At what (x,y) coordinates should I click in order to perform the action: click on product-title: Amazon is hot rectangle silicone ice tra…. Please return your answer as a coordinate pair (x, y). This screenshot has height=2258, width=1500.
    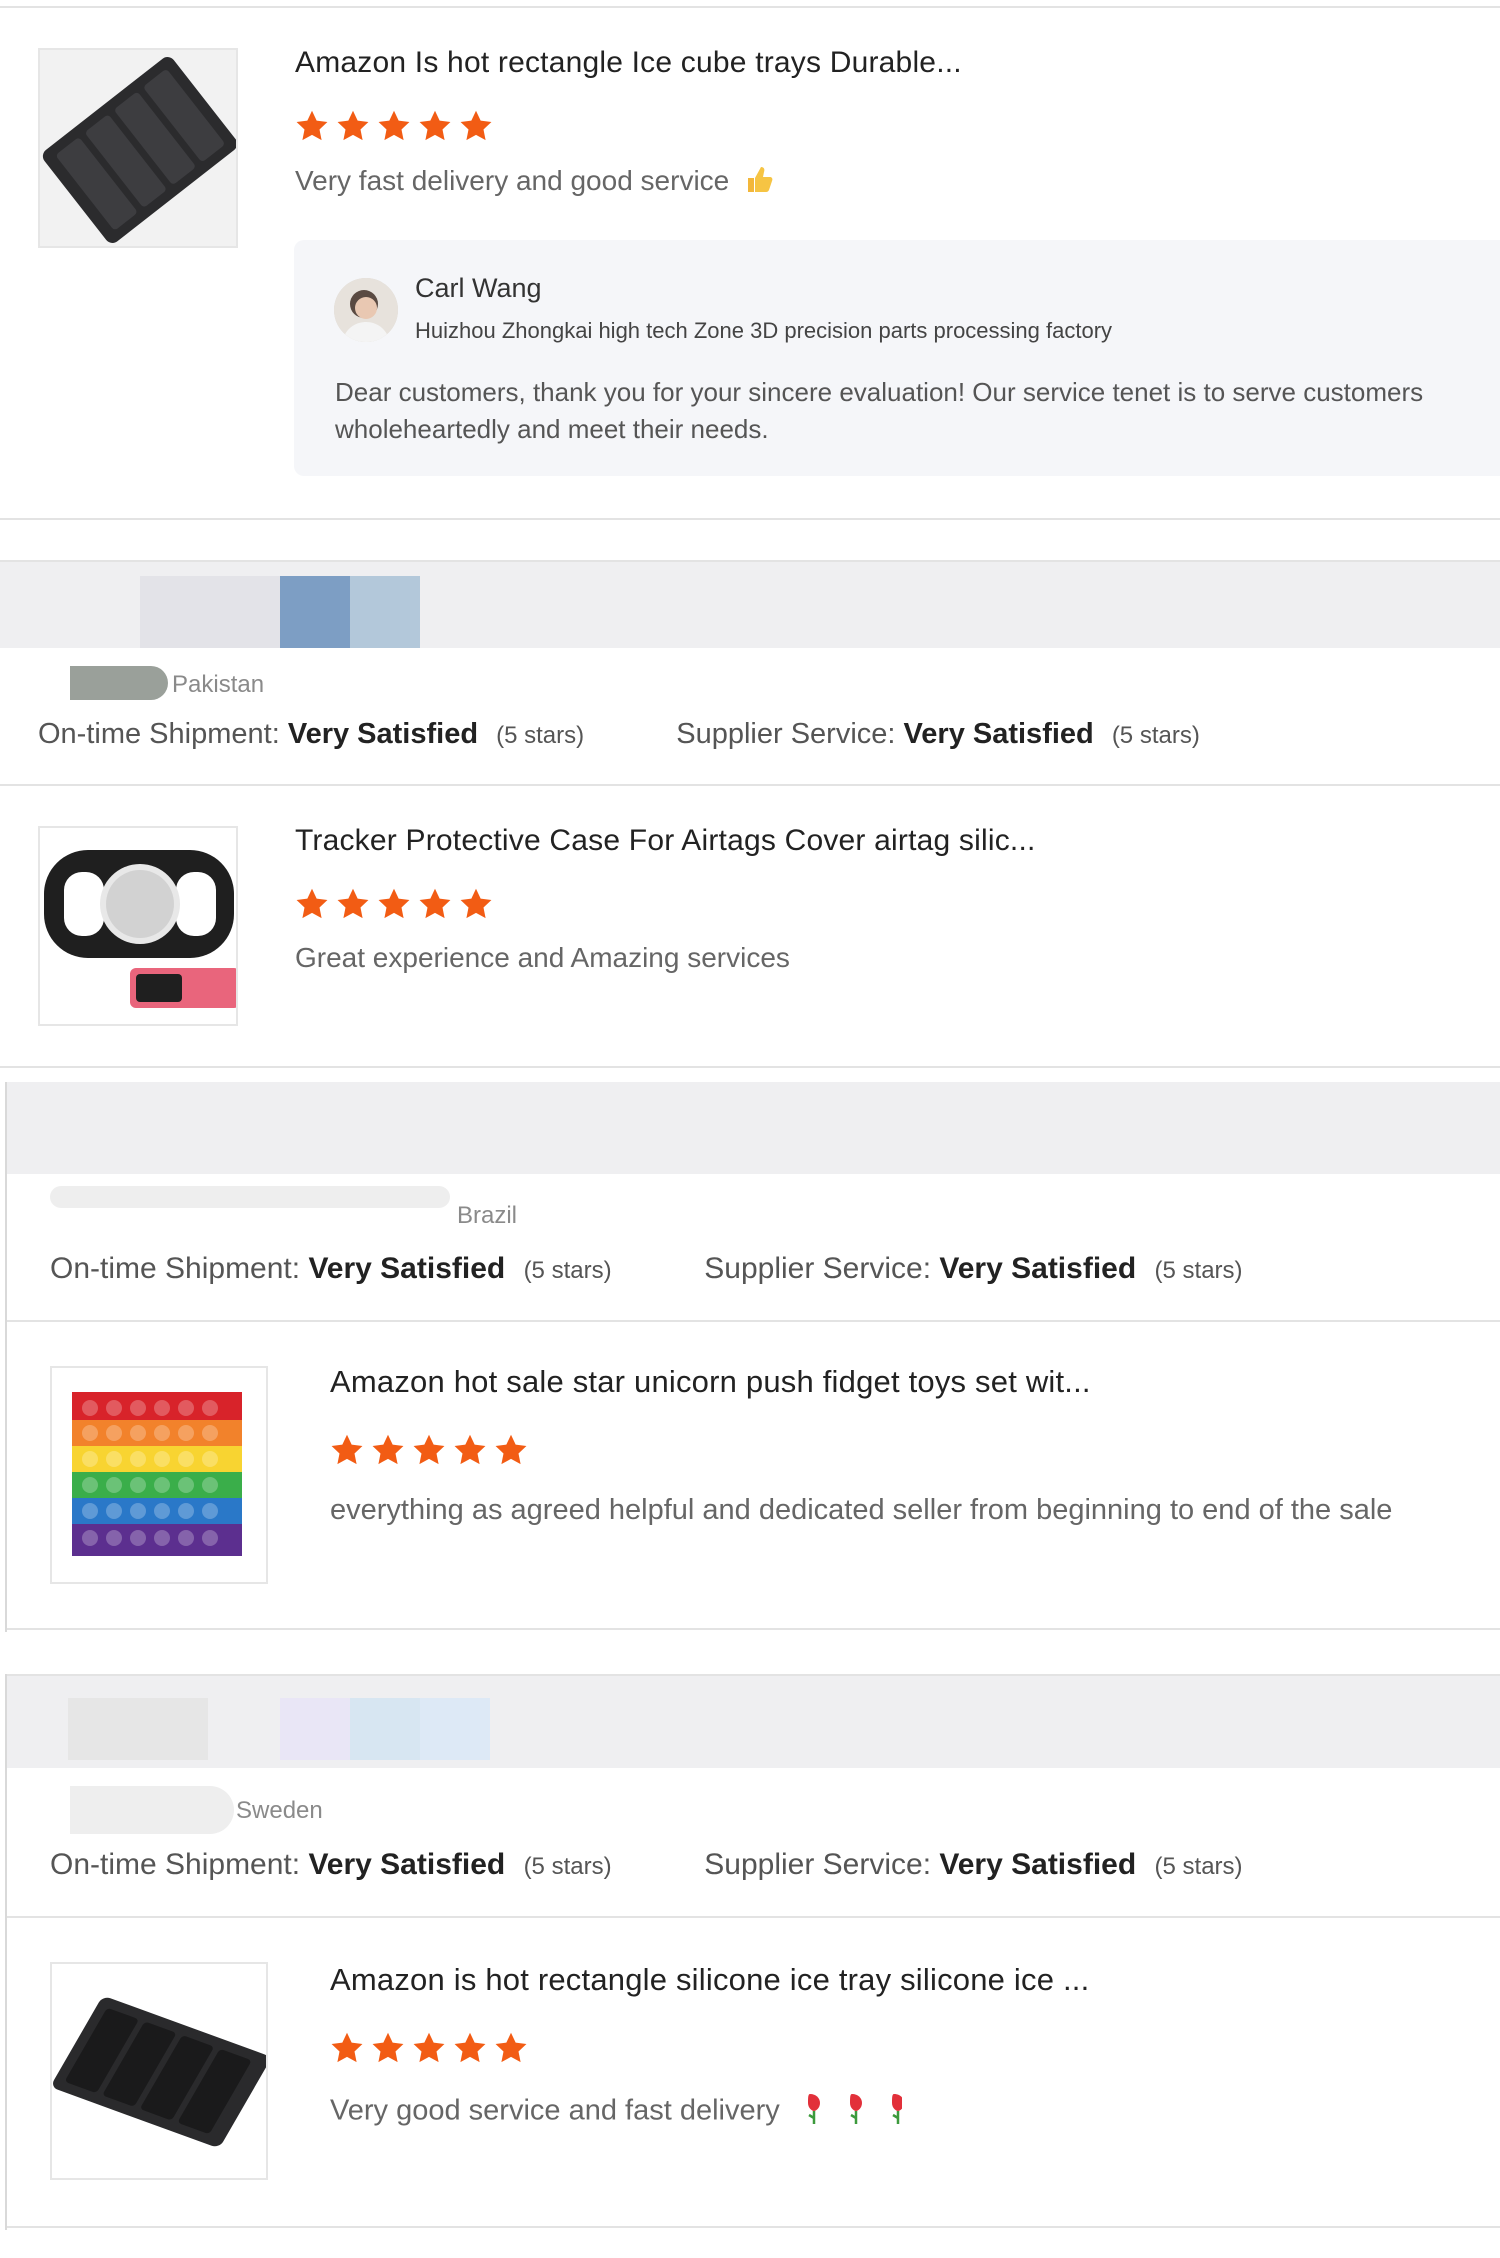
    Looking at the image, I should click on (709, 1980).